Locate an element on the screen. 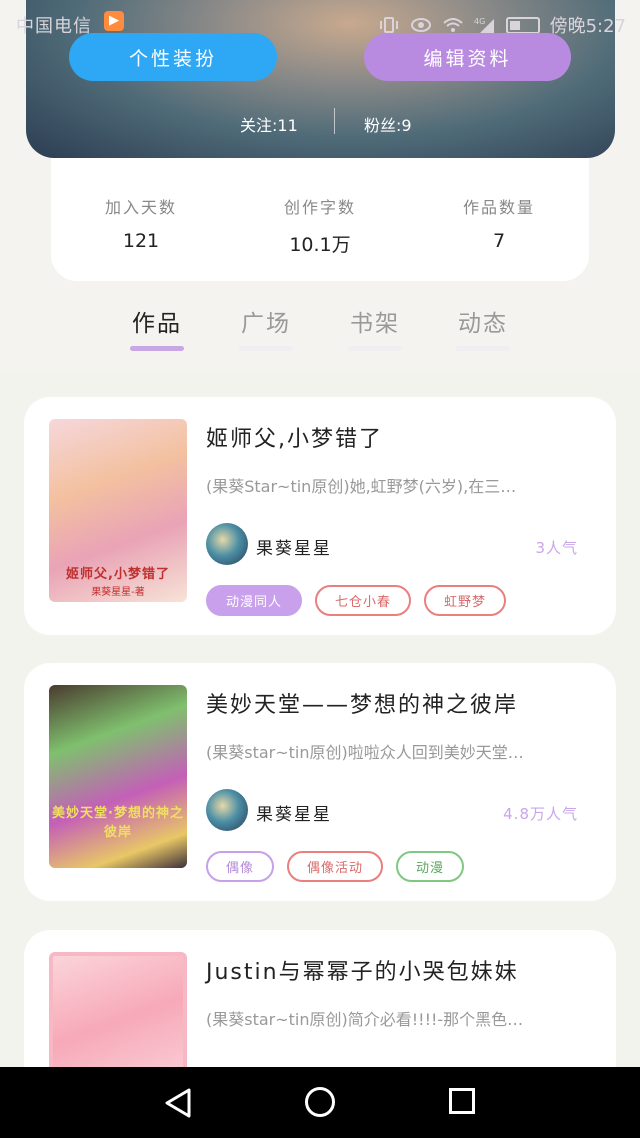 This screenshot has height=1138, width=640. carrier-app-icon: ▶ is located at coordinates (114, 21).